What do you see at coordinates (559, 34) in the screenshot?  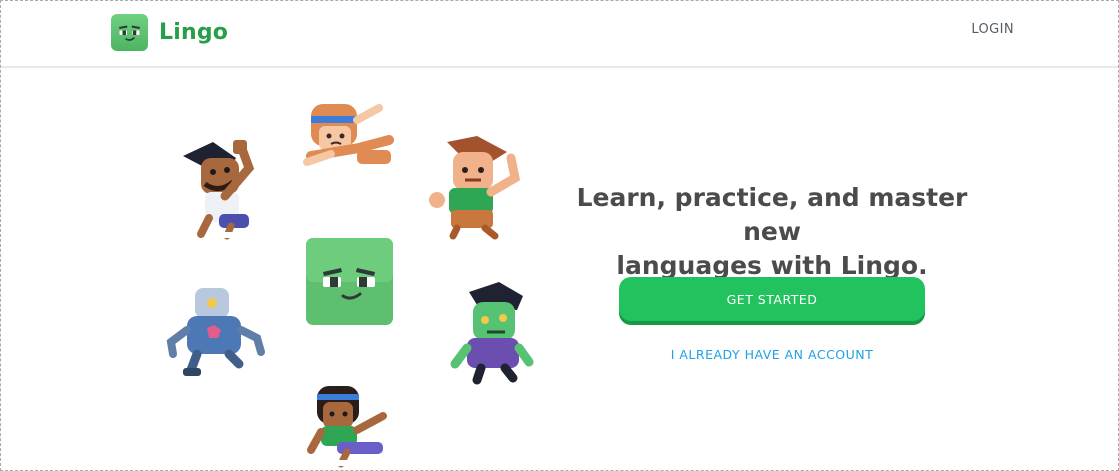 I see `top-nav: Lingo LOGIN` at bounding box center [559, 34].